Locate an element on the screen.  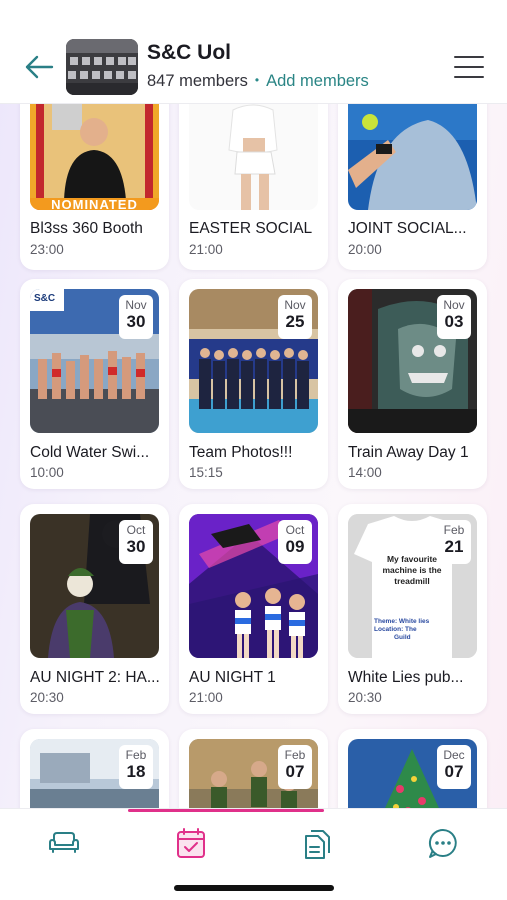
calendar-icon is located at coordinates (191, 843).